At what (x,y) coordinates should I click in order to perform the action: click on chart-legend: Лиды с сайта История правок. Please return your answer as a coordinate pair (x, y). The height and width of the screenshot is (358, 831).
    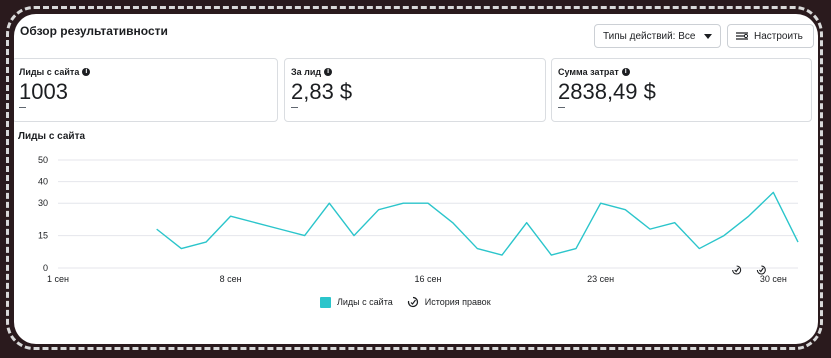
    Looking at the image, I should click on (405, 302).